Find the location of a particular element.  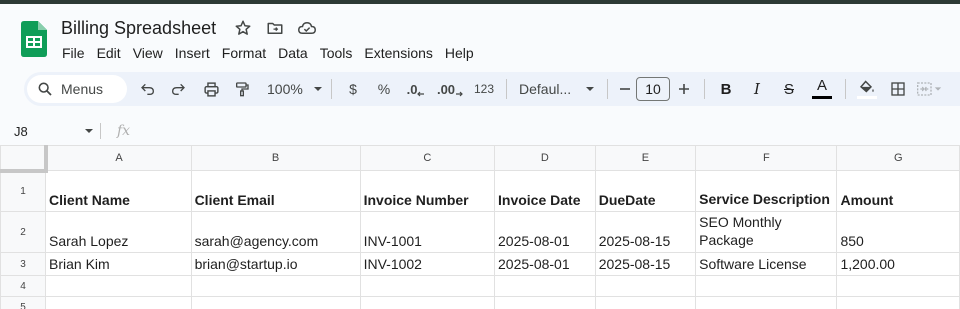

cell: Software License is located at coordinates (766, 264).